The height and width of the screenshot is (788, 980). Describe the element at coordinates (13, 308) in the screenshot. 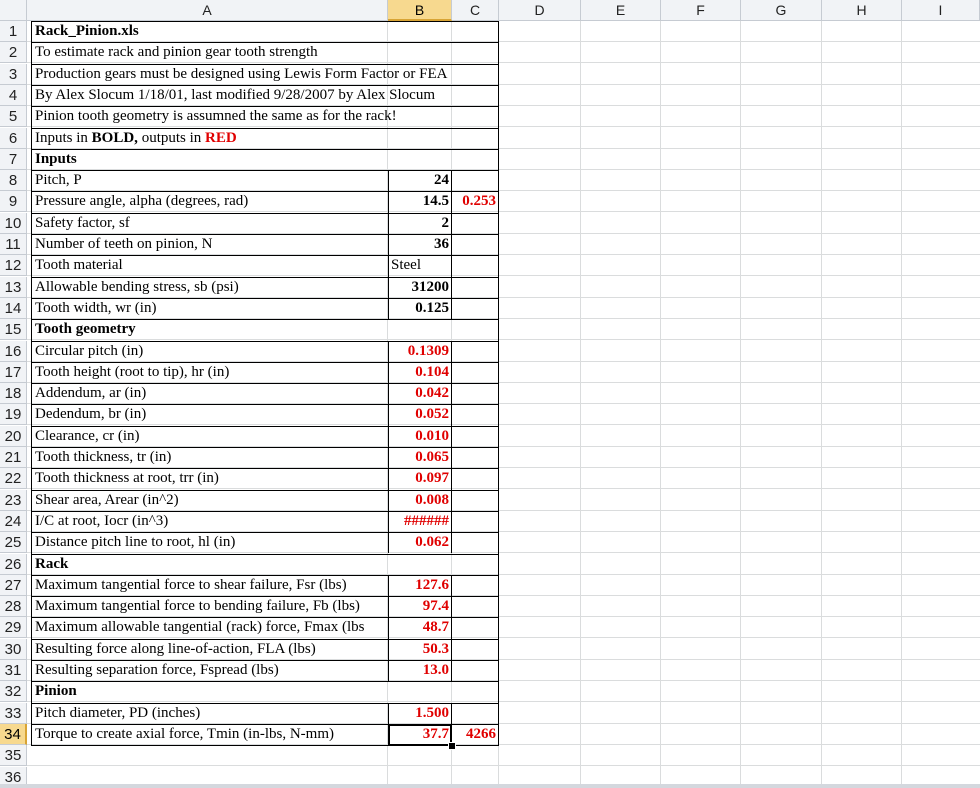

I see `row-header-14: 14` at that location.